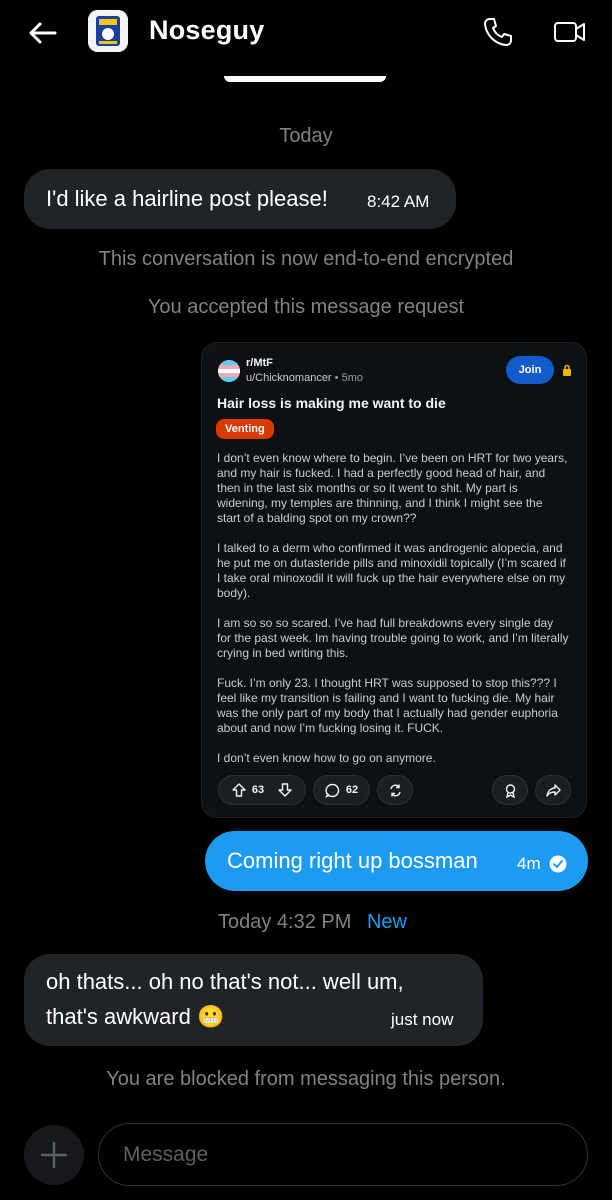 This screenshot has width=612, height=1200. What do you see at coordinates (567, 371) in the screenshot?
I see `lock-icon` at bounding box center [567, 371].